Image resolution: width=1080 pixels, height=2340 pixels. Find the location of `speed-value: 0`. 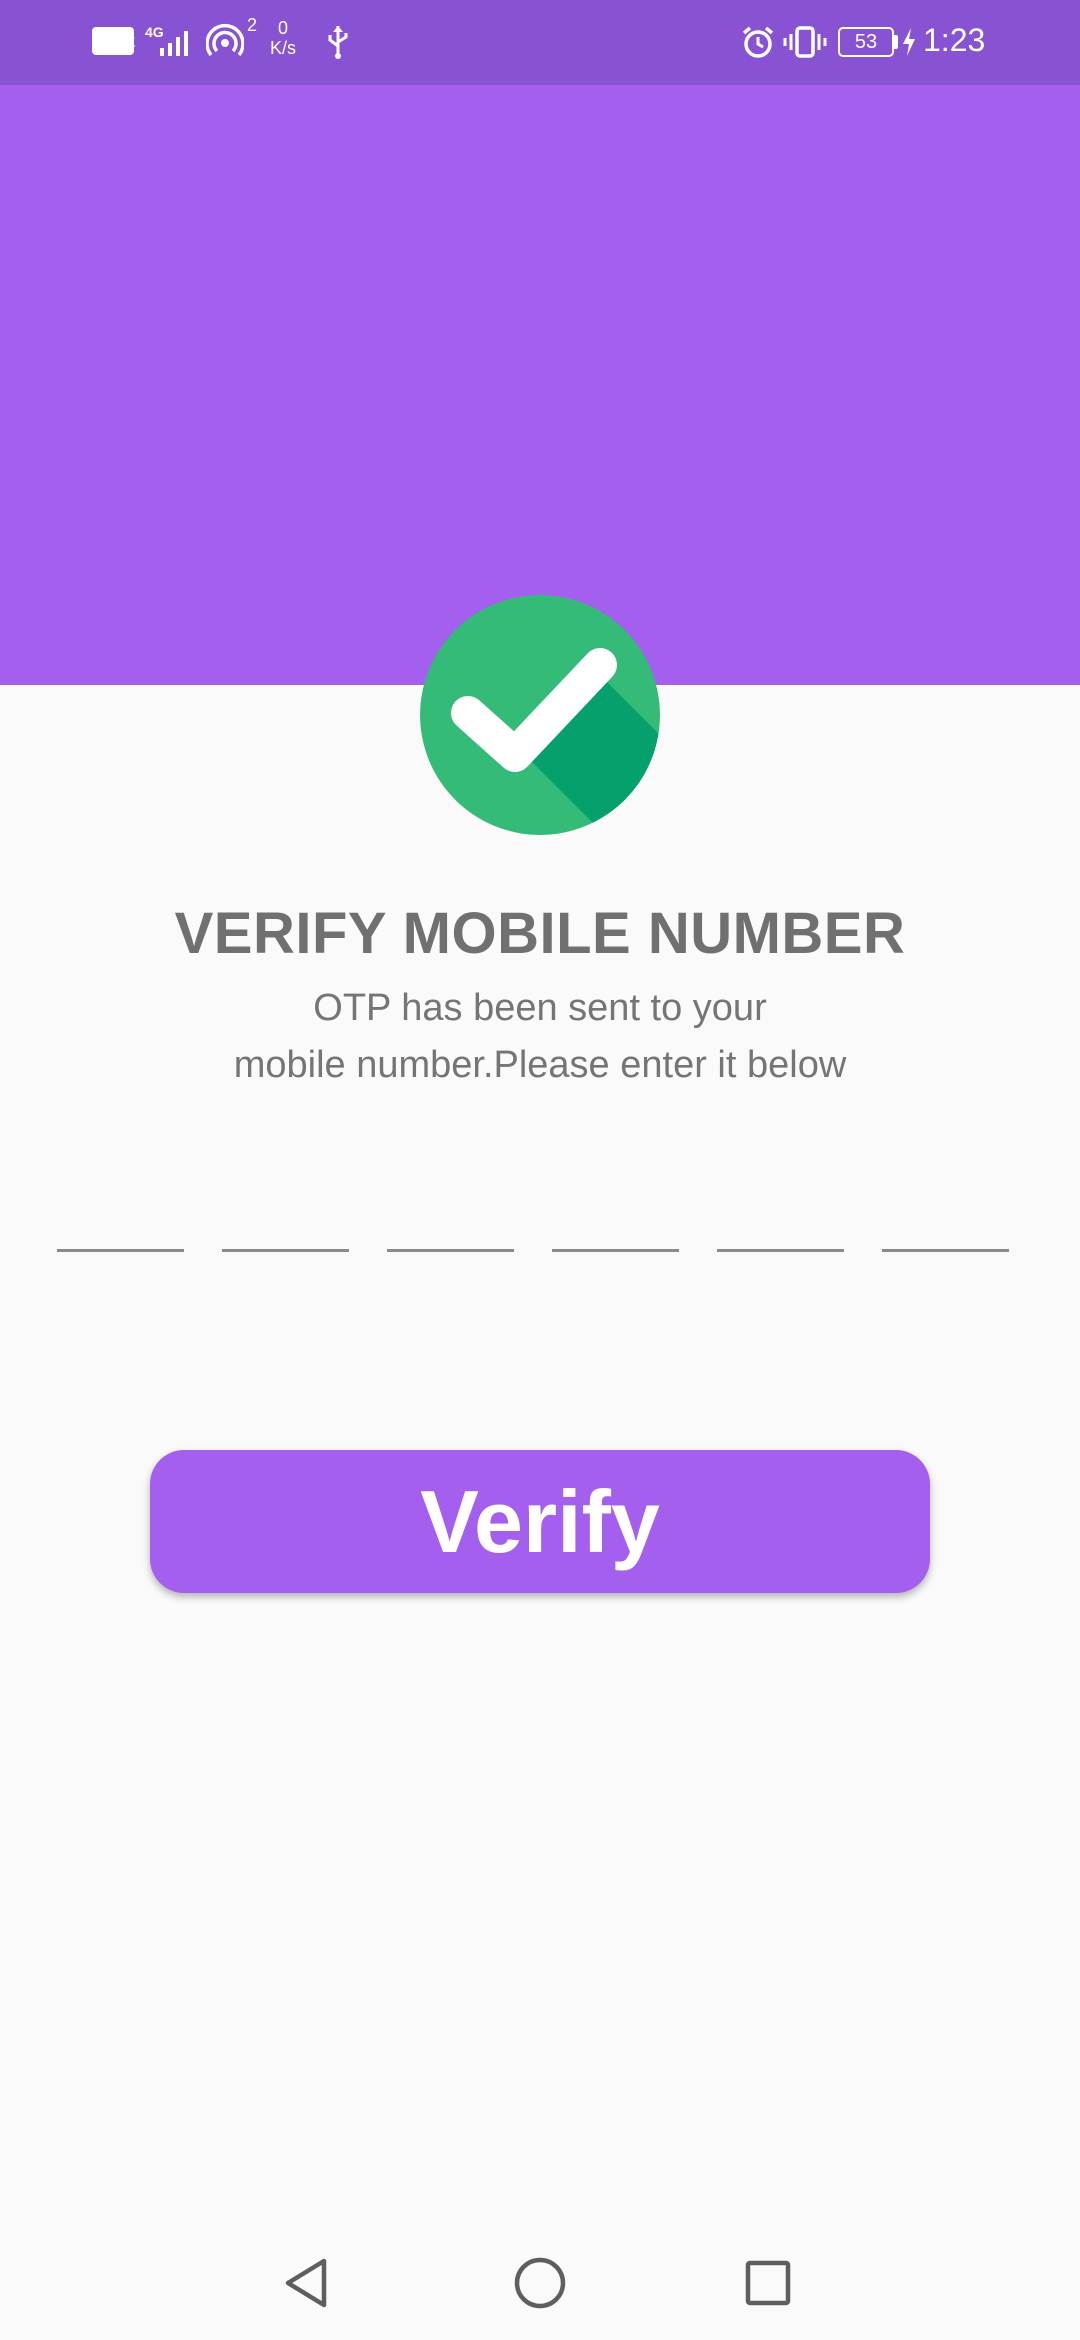

speed-value: 0 is located at coordinates (283, 28).